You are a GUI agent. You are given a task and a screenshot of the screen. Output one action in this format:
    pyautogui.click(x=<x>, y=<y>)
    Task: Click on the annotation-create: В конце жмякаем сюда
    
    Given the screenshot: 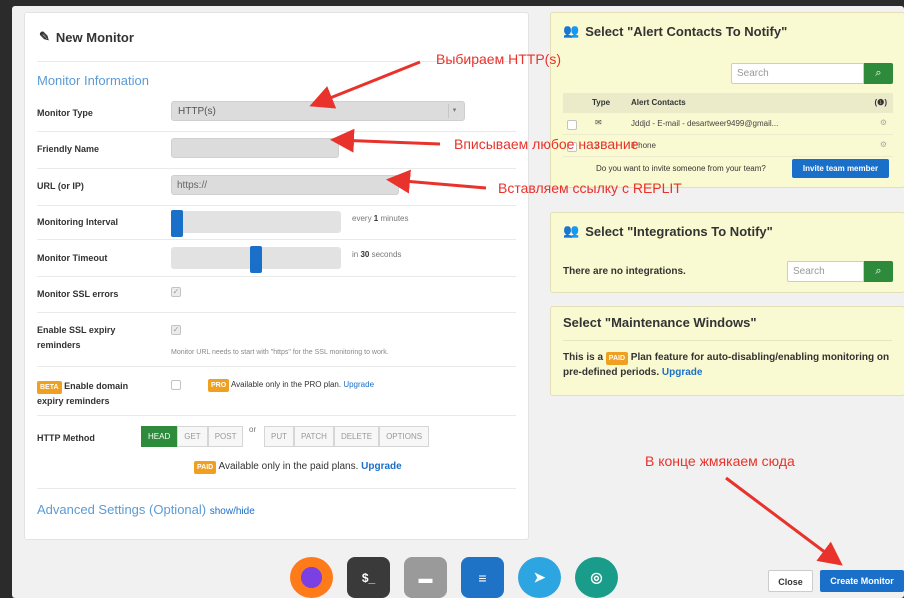 What is the action you would take?
    pyautogui.click(x=720, y=461)
    